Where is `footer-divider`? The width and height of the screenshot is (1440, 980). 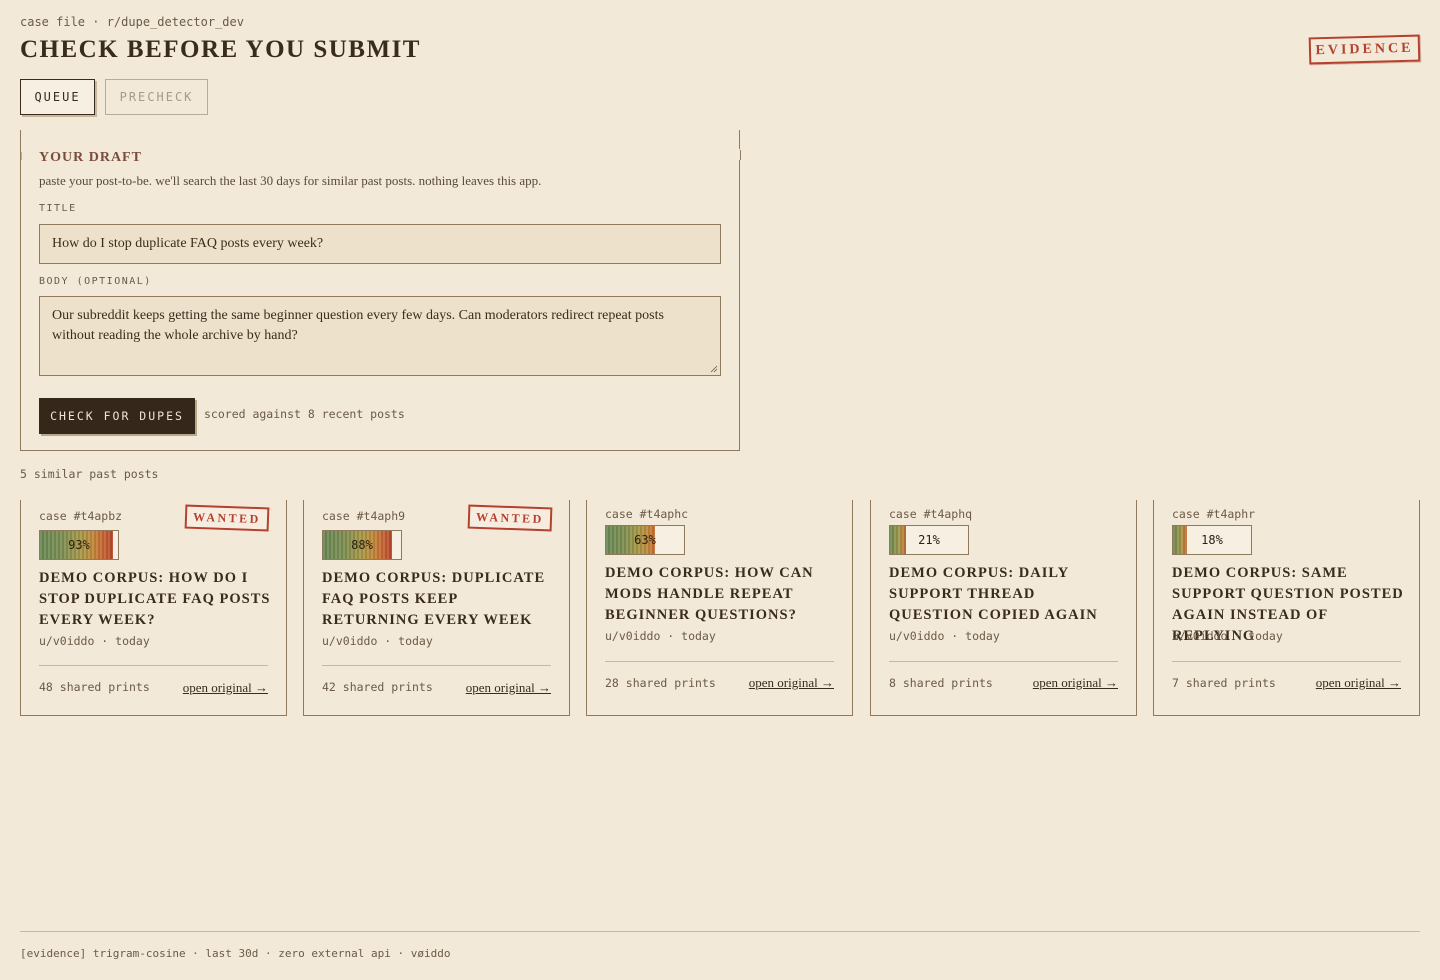 footer-divider is located at coordinates (720, 931).